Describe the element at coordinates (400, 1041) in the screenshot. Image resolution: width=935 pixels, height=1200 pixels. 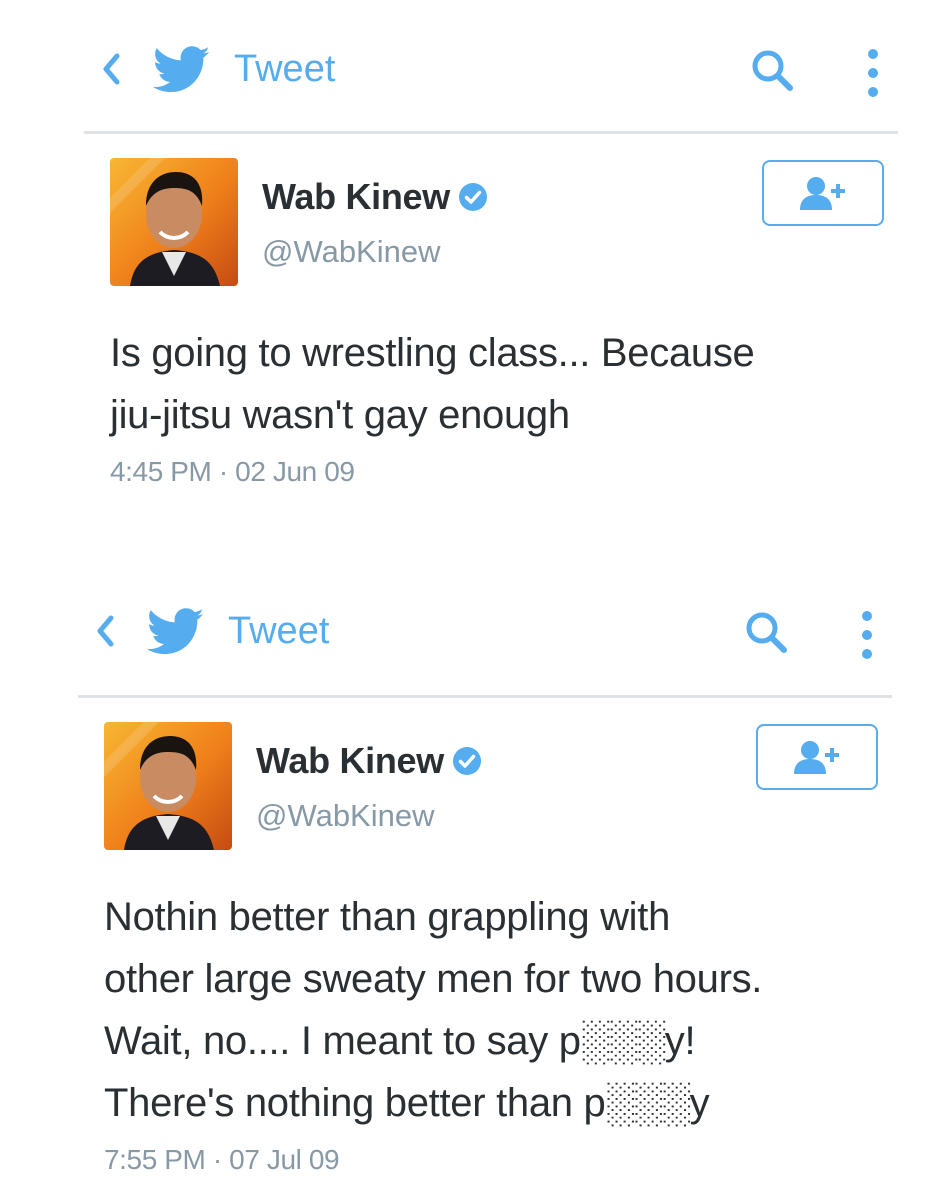
I see `tweet-text-line: Wait, no.... I meant to say p░░░y!` at that location.